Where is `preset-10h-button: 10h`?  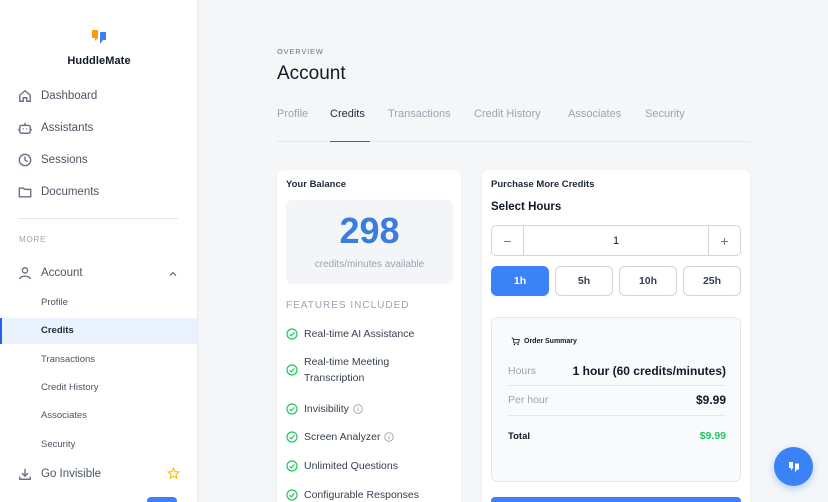
preset-10h-button: 10h is located at coordinates (648, 281).